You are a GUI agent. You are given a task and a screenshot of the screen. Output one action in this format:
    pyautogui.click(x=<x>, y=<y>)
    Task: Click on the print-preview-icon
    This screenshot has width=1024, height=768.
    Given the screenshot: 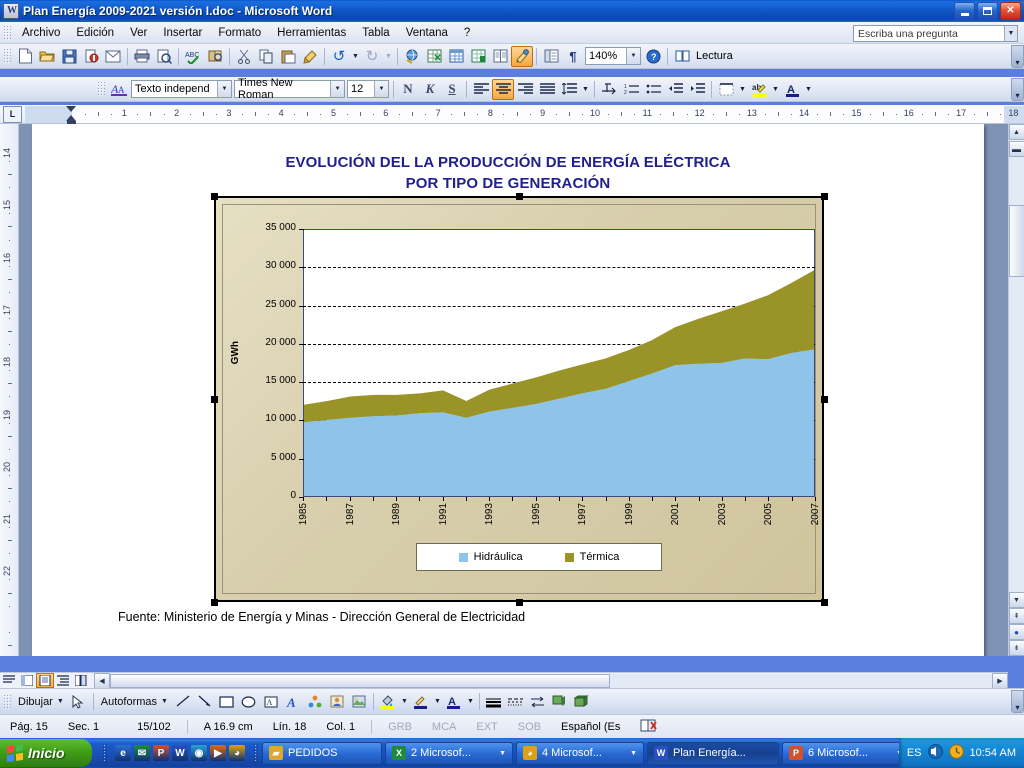 What is the action you would take?
    pyautogui.click(x=164, y=56)
    